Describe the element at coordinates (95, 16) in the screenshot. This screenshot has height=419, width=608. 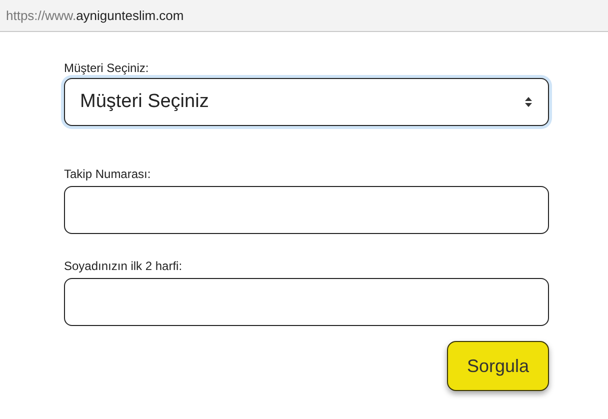
I see `address-text: https://www.aynigunteslim.com` at that location.